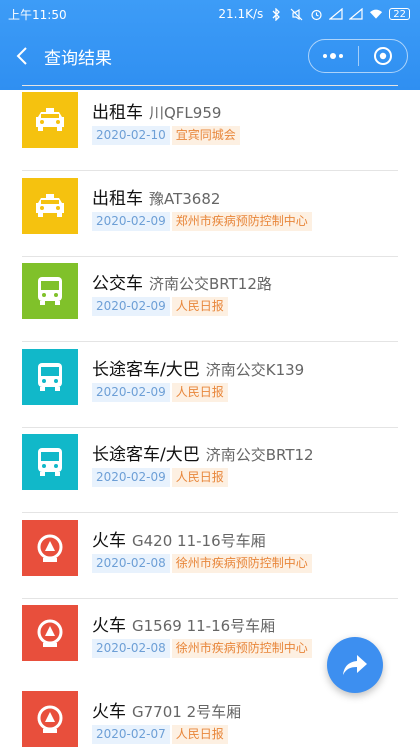 The image size is (420, 747). What do you see at coordinates (199, 734) in the screenshot?
I see `source-tag: 人民日报` at bounding box center [199, 734].